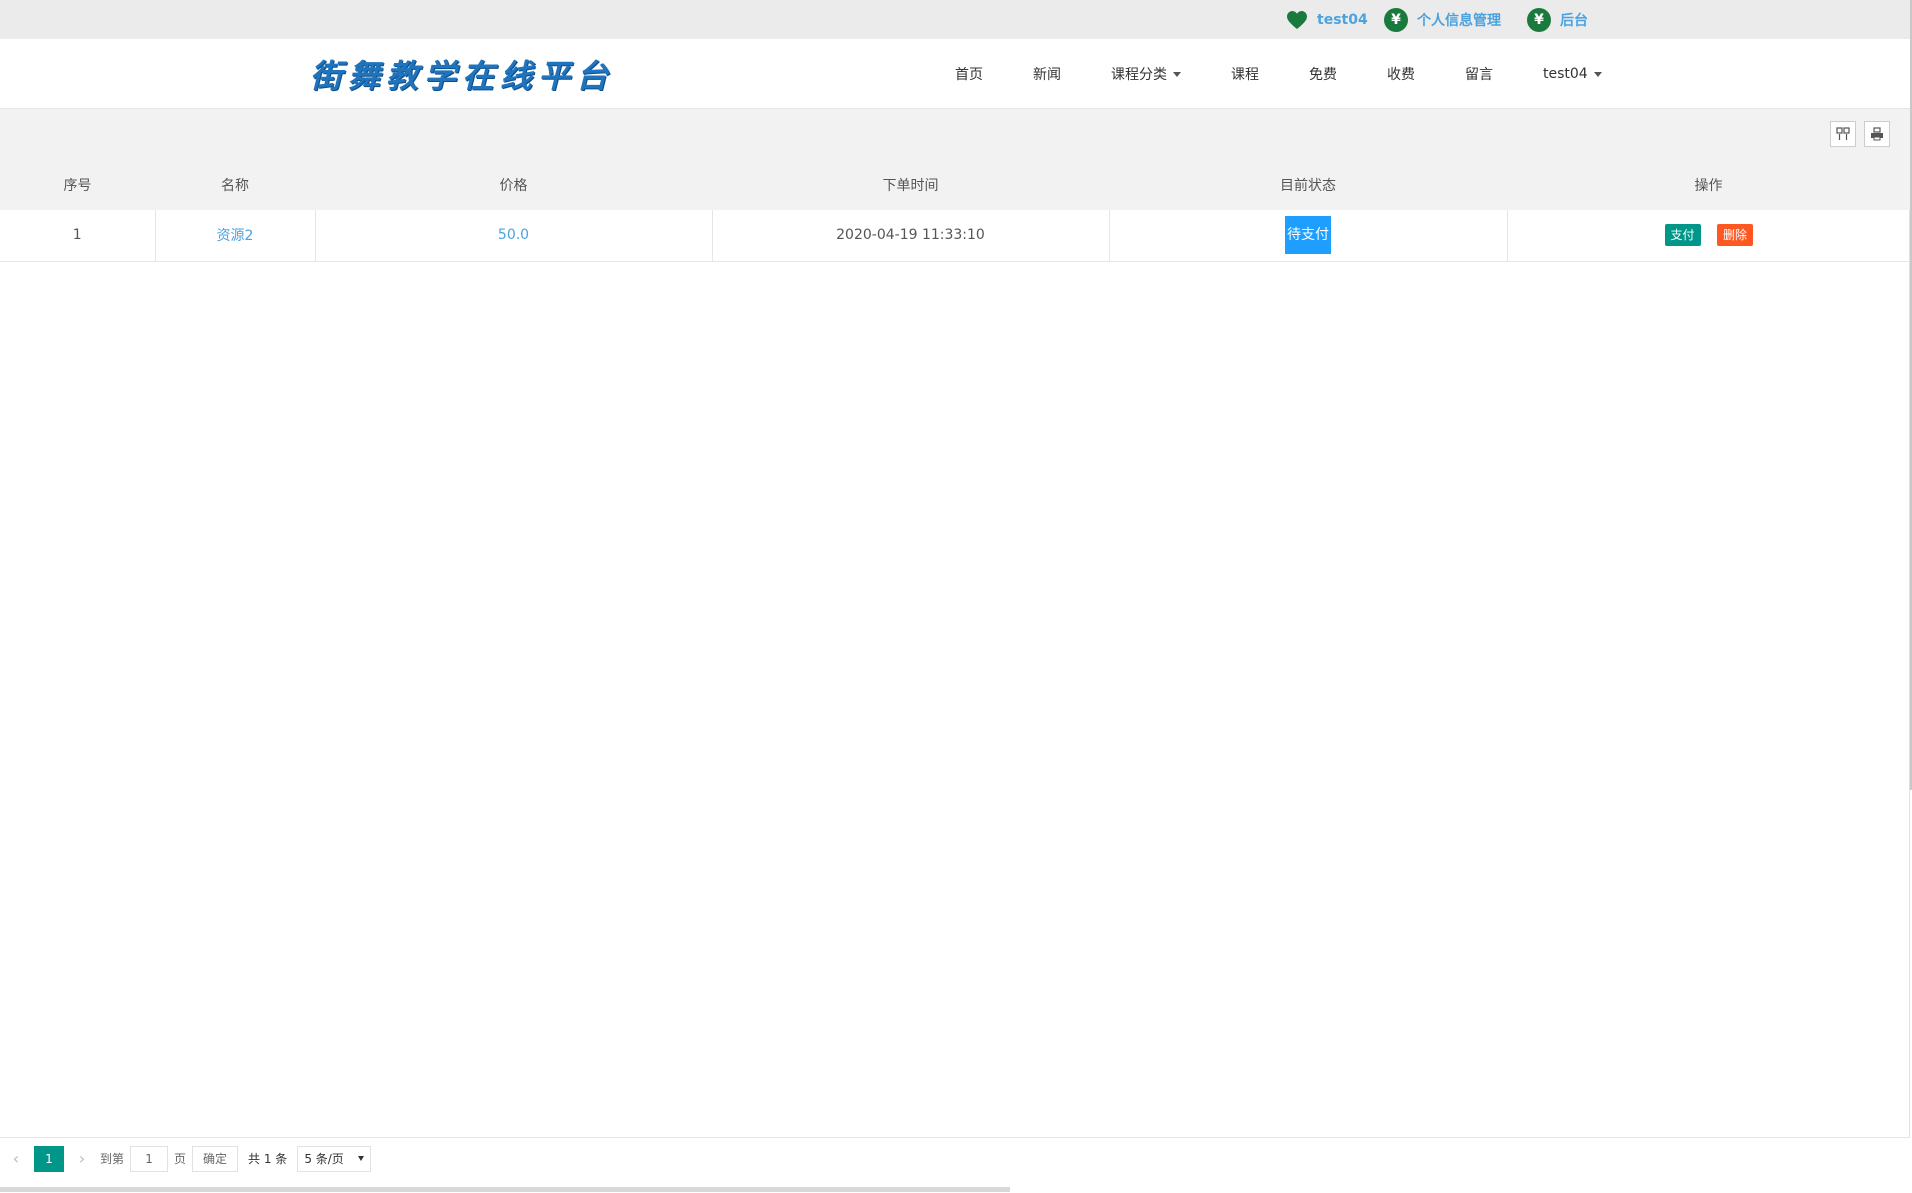 The width and height of the screenshot is (1912, 1193). Describe the element at coordinates (956, 19) in the screenshot. I see `top-bar: test04 ¥ 个人信息管理 ¥ 后台` at that location.